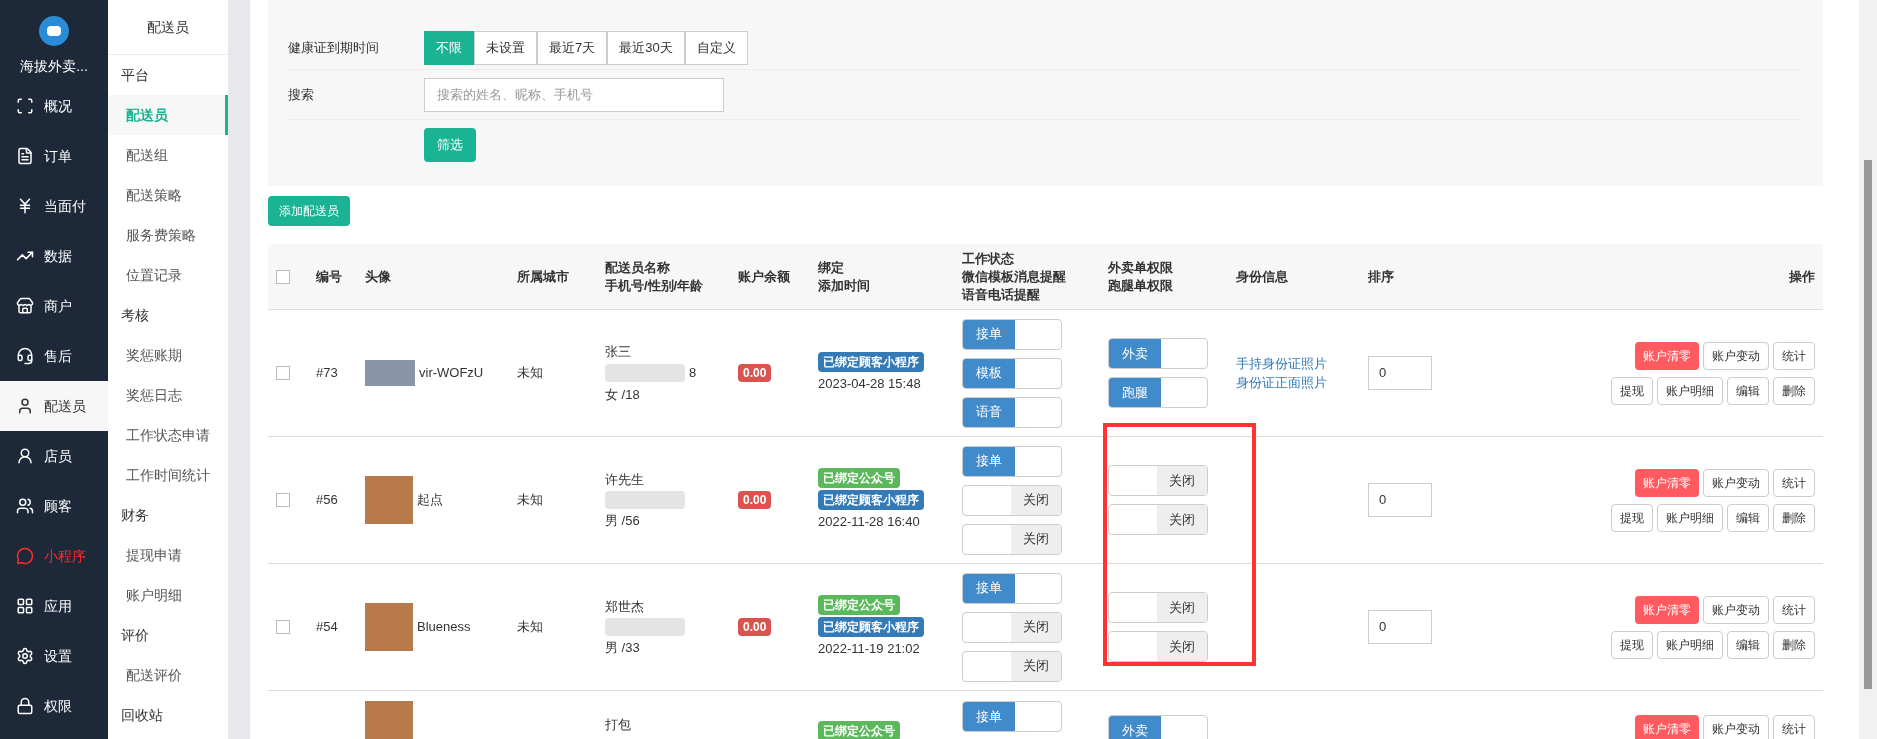 This screenshot has height=739, width=1877. Describe the element at coordinates (572, 47) in the screenshot. I see `filter-option: 最近7天` at that location.